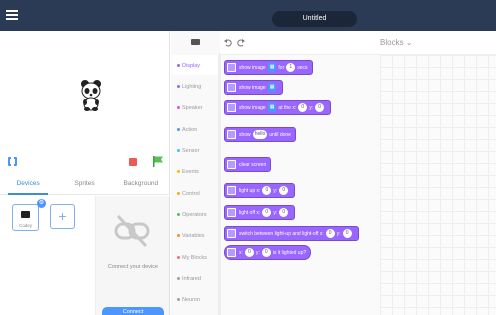 This screenshot has width=496, height=315. What do you see at coordinates (219, 185) in the screenshot?
I see `palette-scrollbar` at bounding box center [219, 185].